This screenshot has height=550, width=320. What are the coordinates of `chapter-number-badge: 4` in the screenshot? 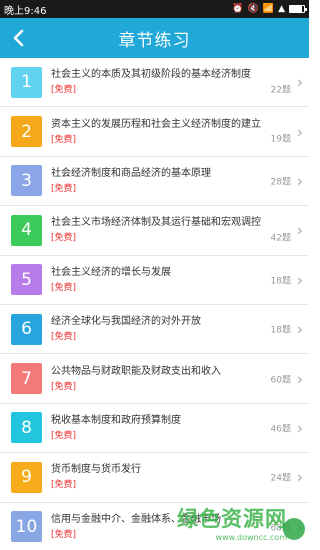 It's located at (26, 230).